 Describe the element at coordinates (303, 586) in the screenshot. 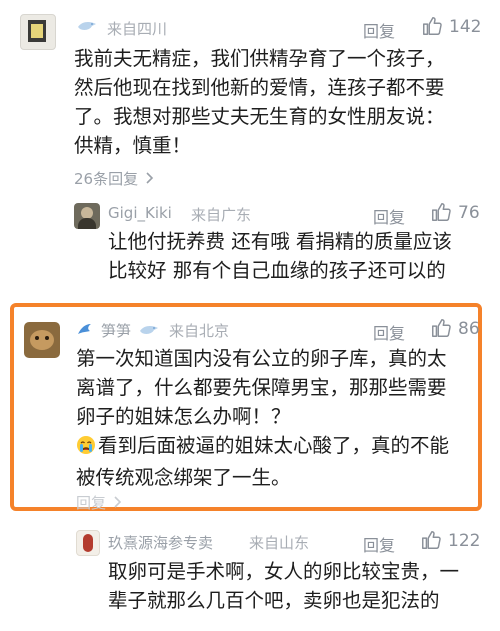

I see `comment-body: 取卵可是手术啊，女人的卵比较宝贵，一 辈子就那么几百个吧，卖卵也是犯法的` at that location.